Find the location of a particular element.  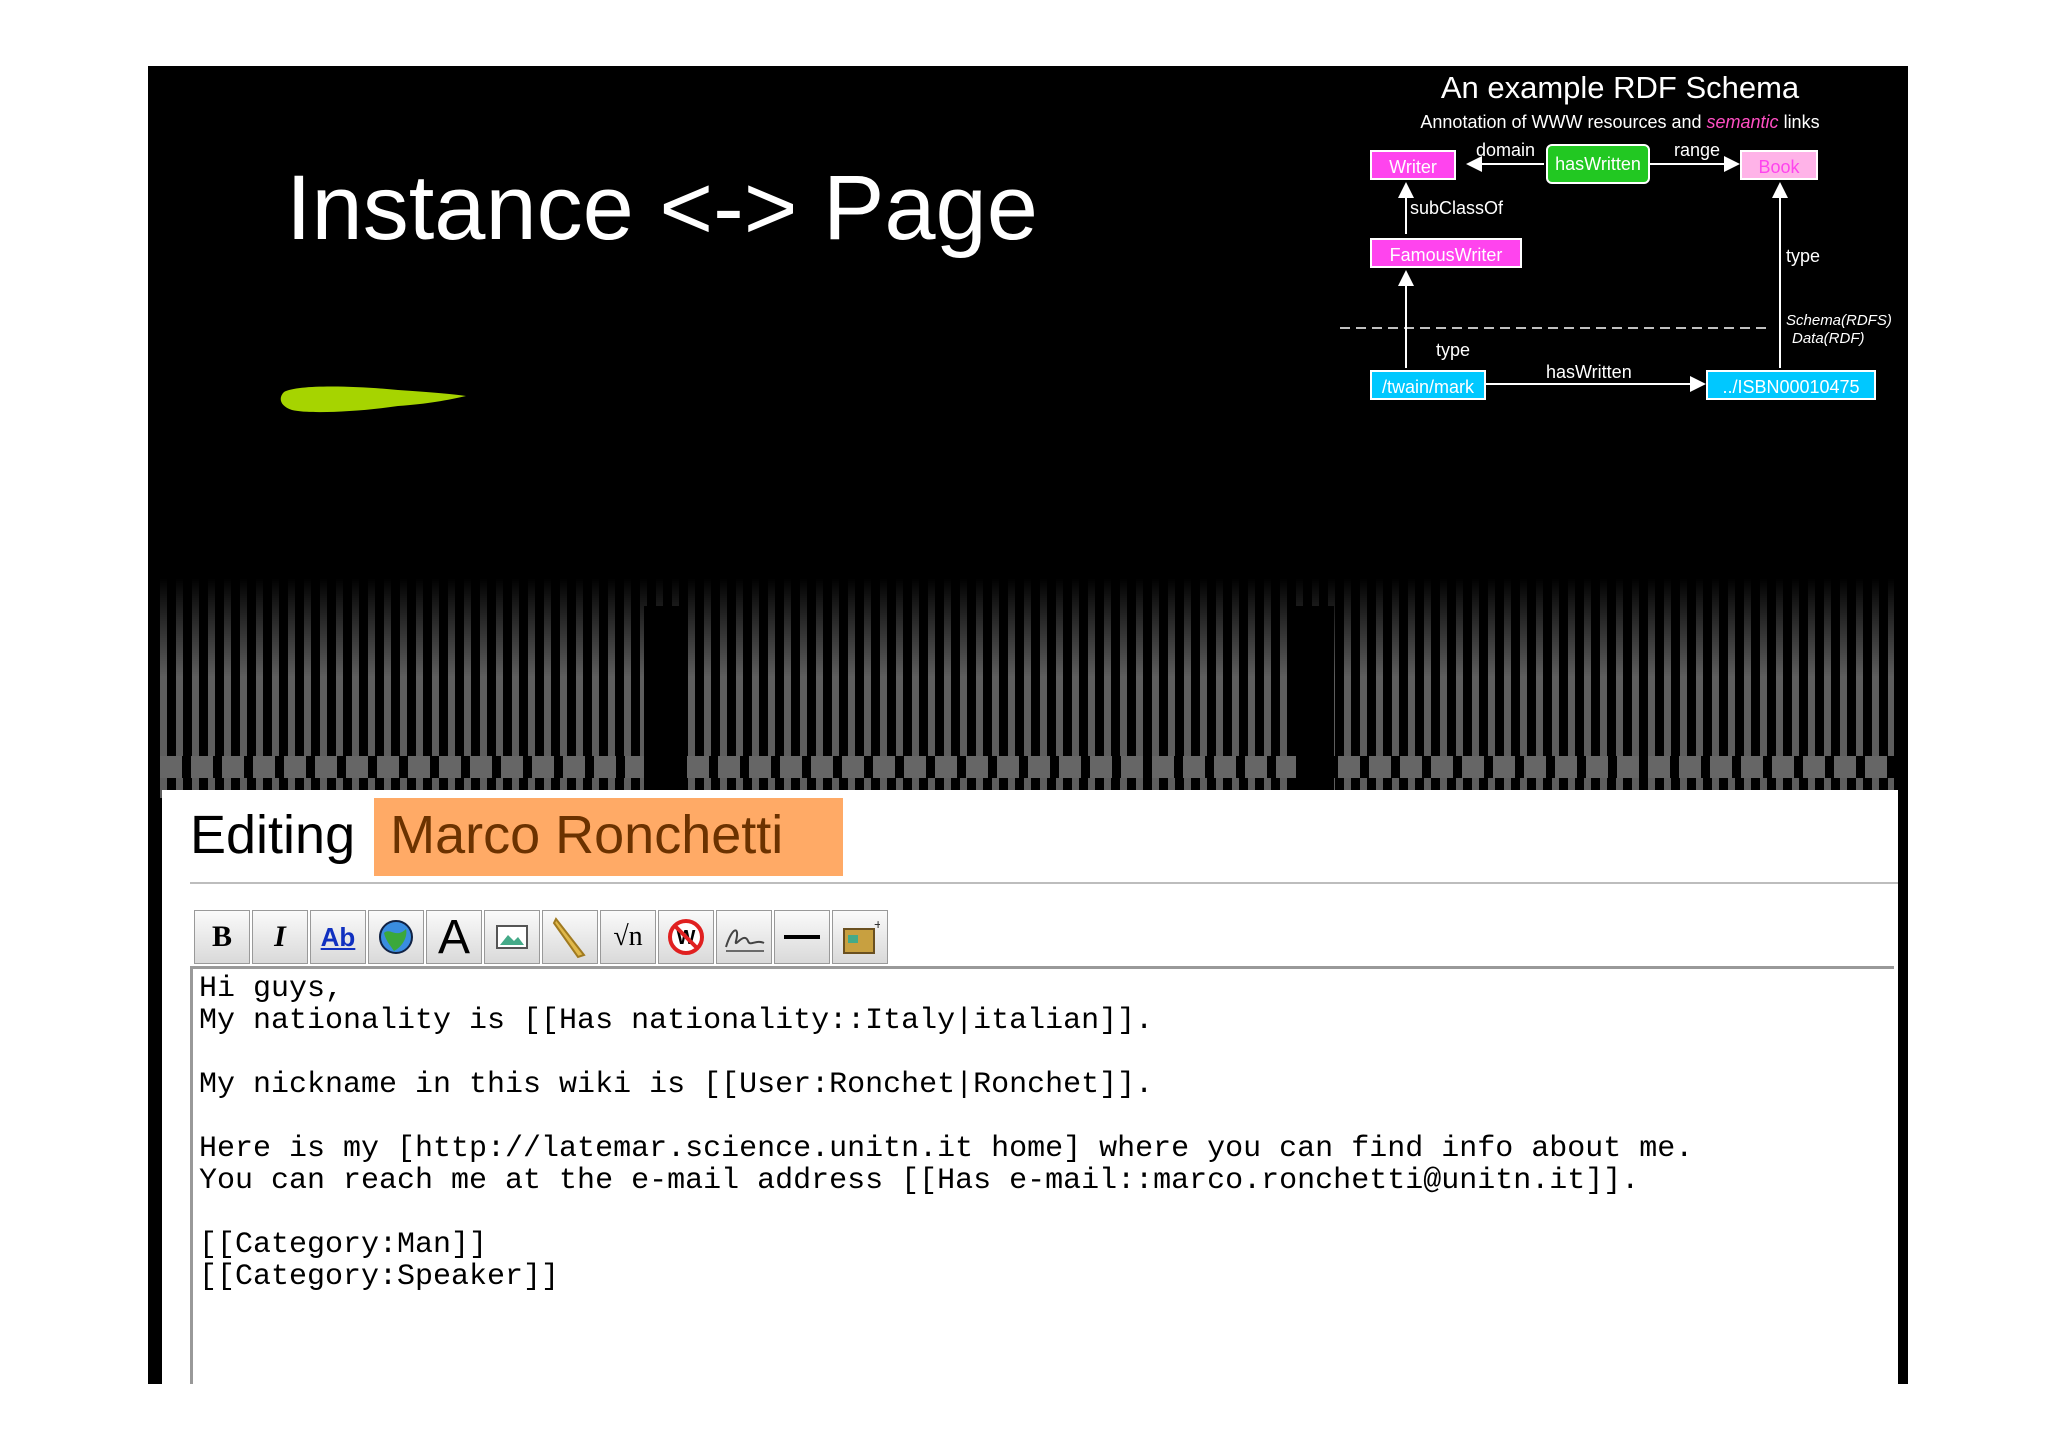

edit-page-heading: Editing Marco Ronchetti is located at coordinates (517, 838).